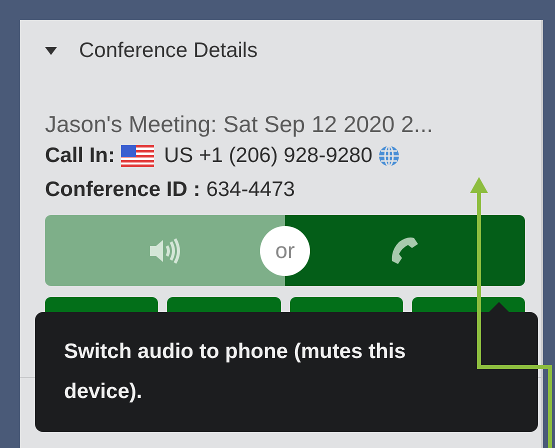  I want to click on speaker-icon, so click(165, 250).